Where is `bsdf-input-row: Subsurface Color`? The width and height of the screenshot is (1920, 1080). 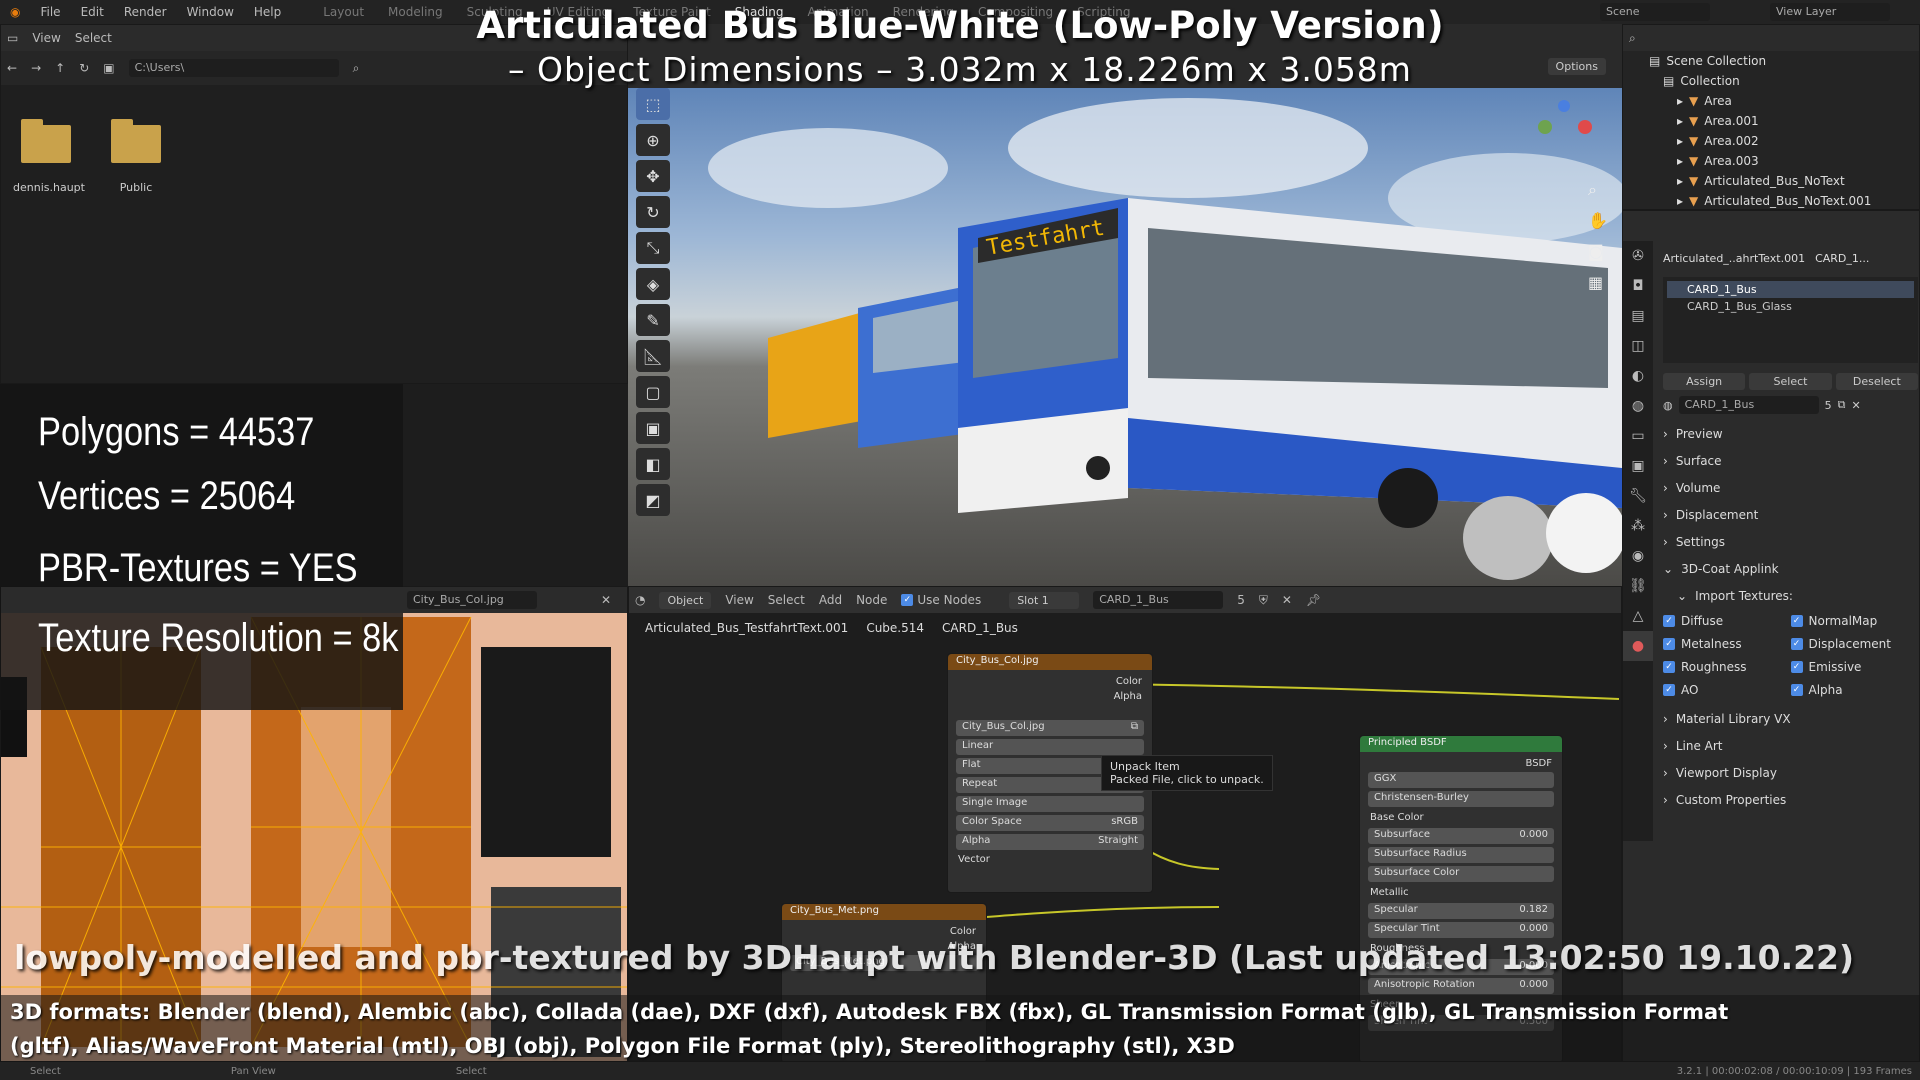
bsdf-input-row: Subsurface Color is located at coordinates (1461, 874).